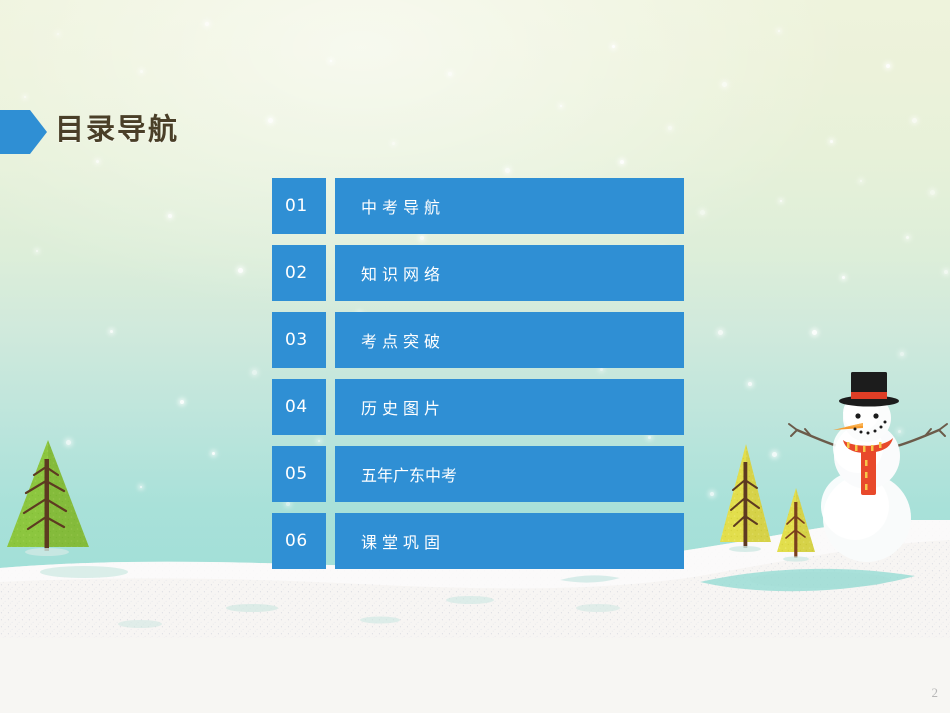  I want to click on snowman-top-hat, so click(869, 389).